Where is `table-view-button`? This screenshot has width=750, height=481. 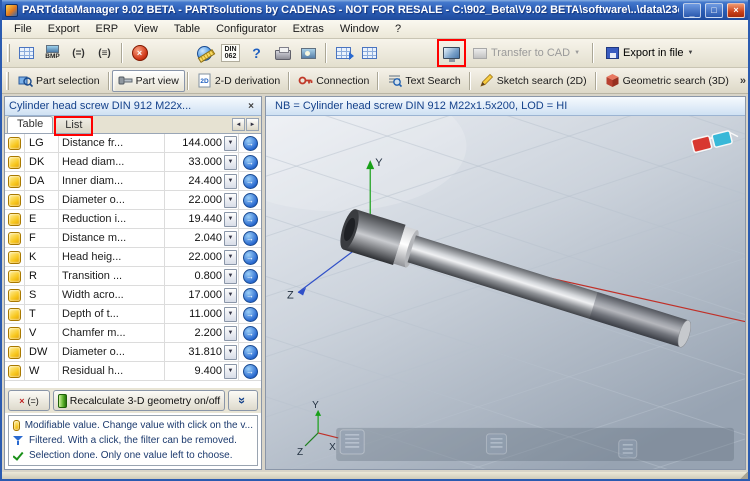 table-view-button is located at coordinates (369, 53).